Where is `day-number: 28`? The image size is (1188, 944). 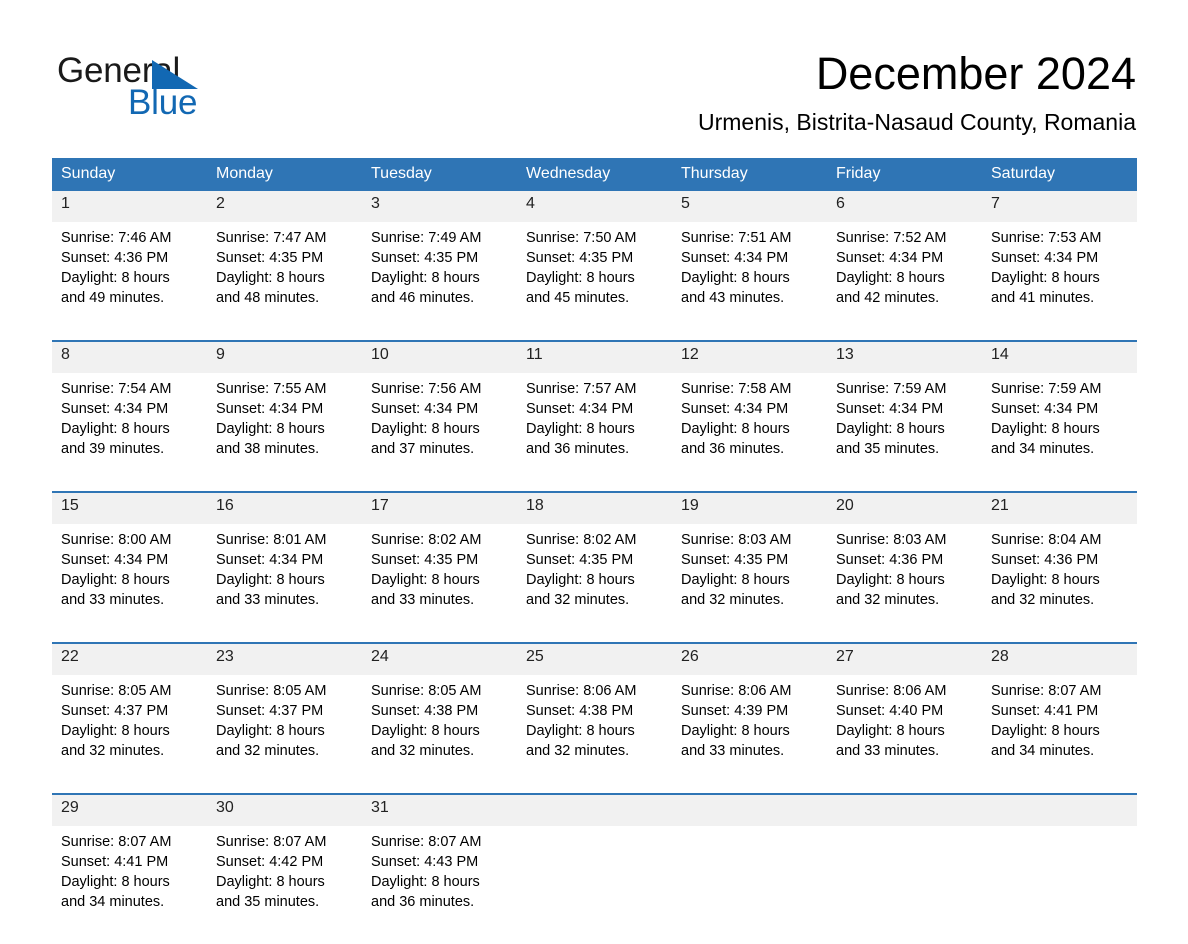 day-number: 28 is located at coordinates (1059, 659).